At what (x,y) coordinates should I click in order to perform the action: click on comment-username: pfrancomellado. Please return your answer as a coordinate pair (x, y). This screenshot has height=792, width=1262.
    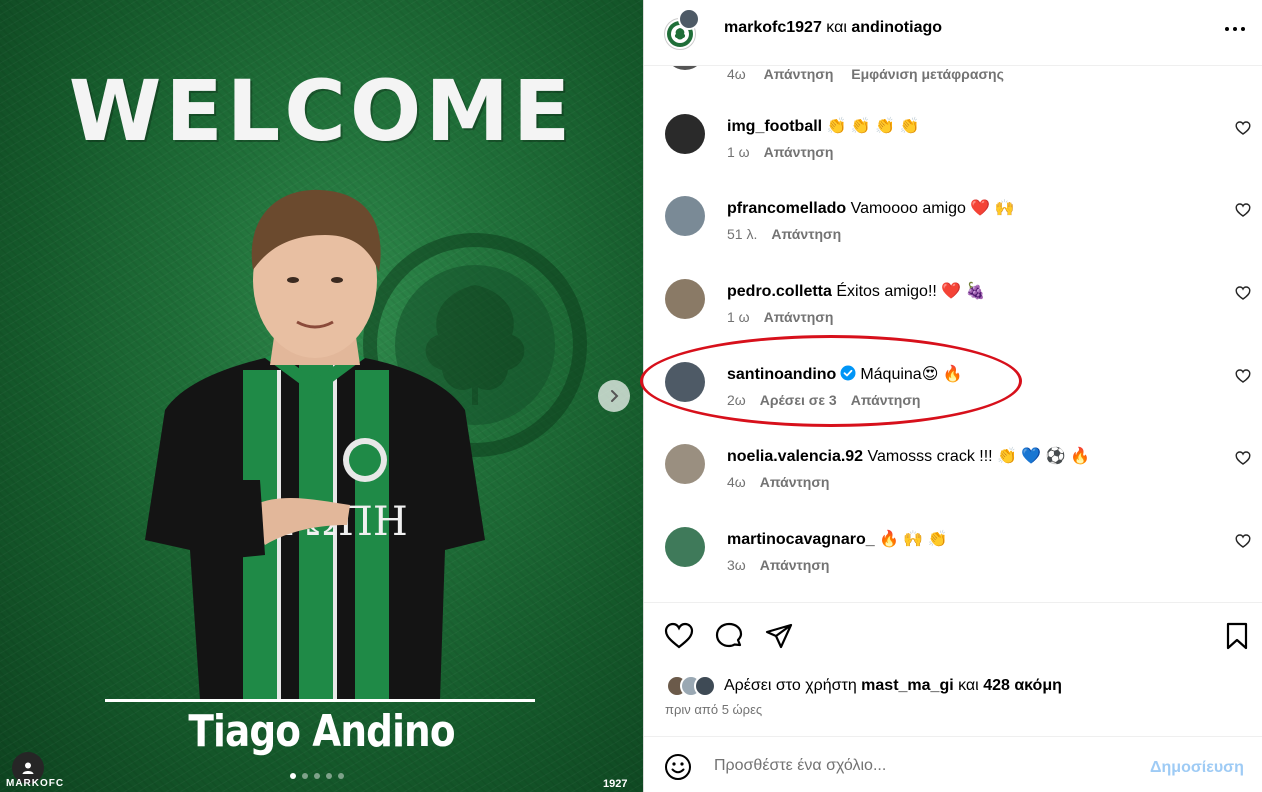
    Looking at the image, I should click on (786, 208).